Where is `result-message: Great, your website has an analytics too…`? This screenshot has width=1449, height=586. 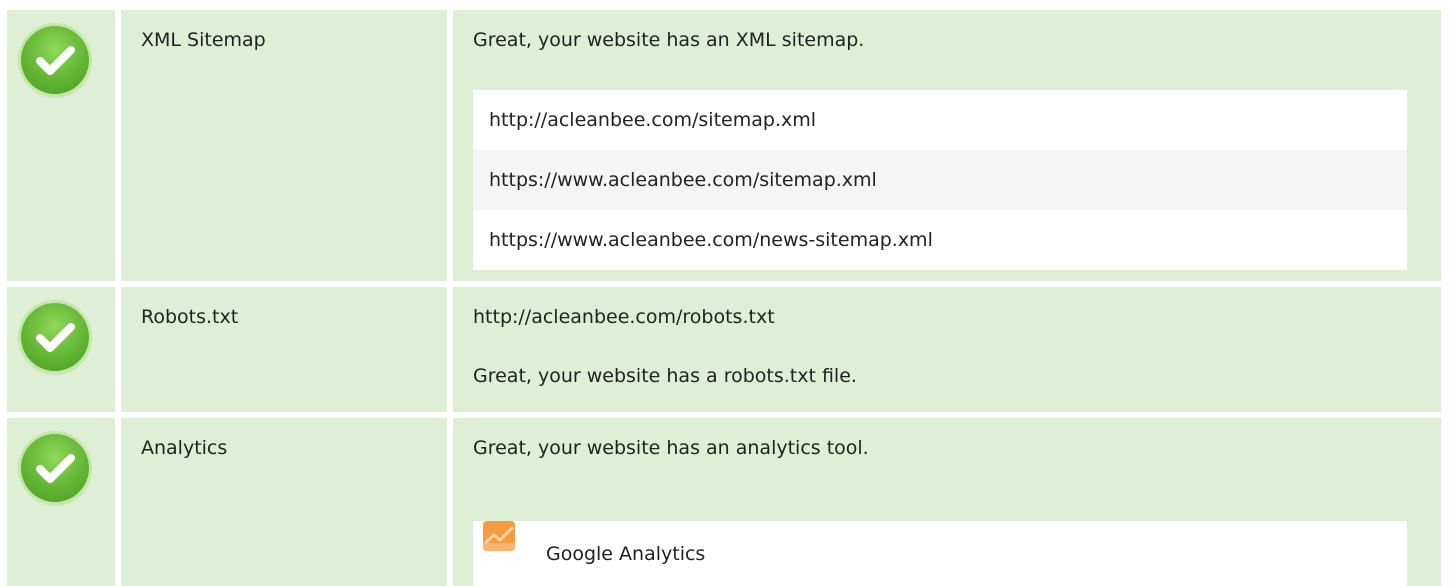 result-message: Great, your website has an analytics too… is located at coordinates (671, 448).